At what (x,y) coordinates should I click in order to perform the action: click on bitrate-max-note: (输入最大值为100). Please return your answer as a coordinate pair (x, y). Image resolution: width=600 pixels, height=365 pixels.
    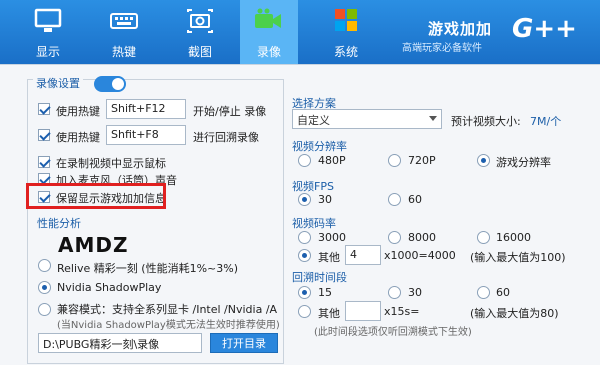
    Looking at the image, I should click on (518, 257).